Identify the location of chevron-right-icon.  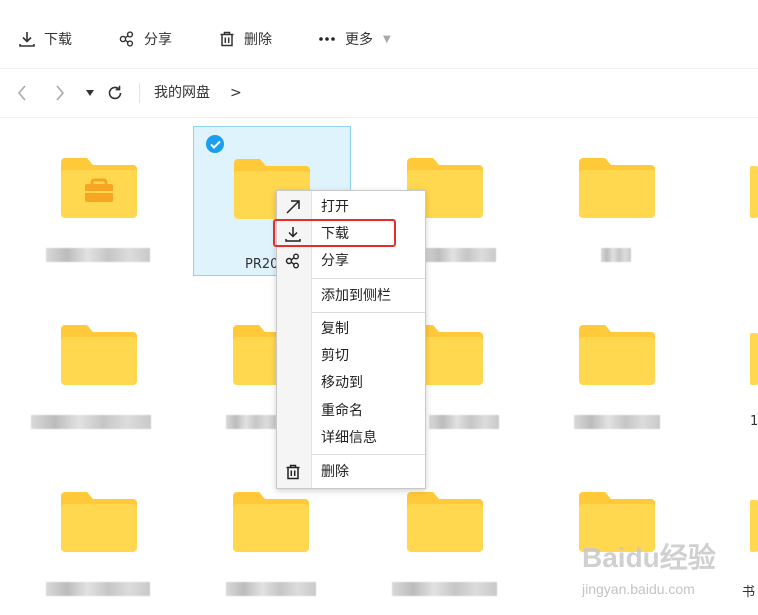
(60, 93).